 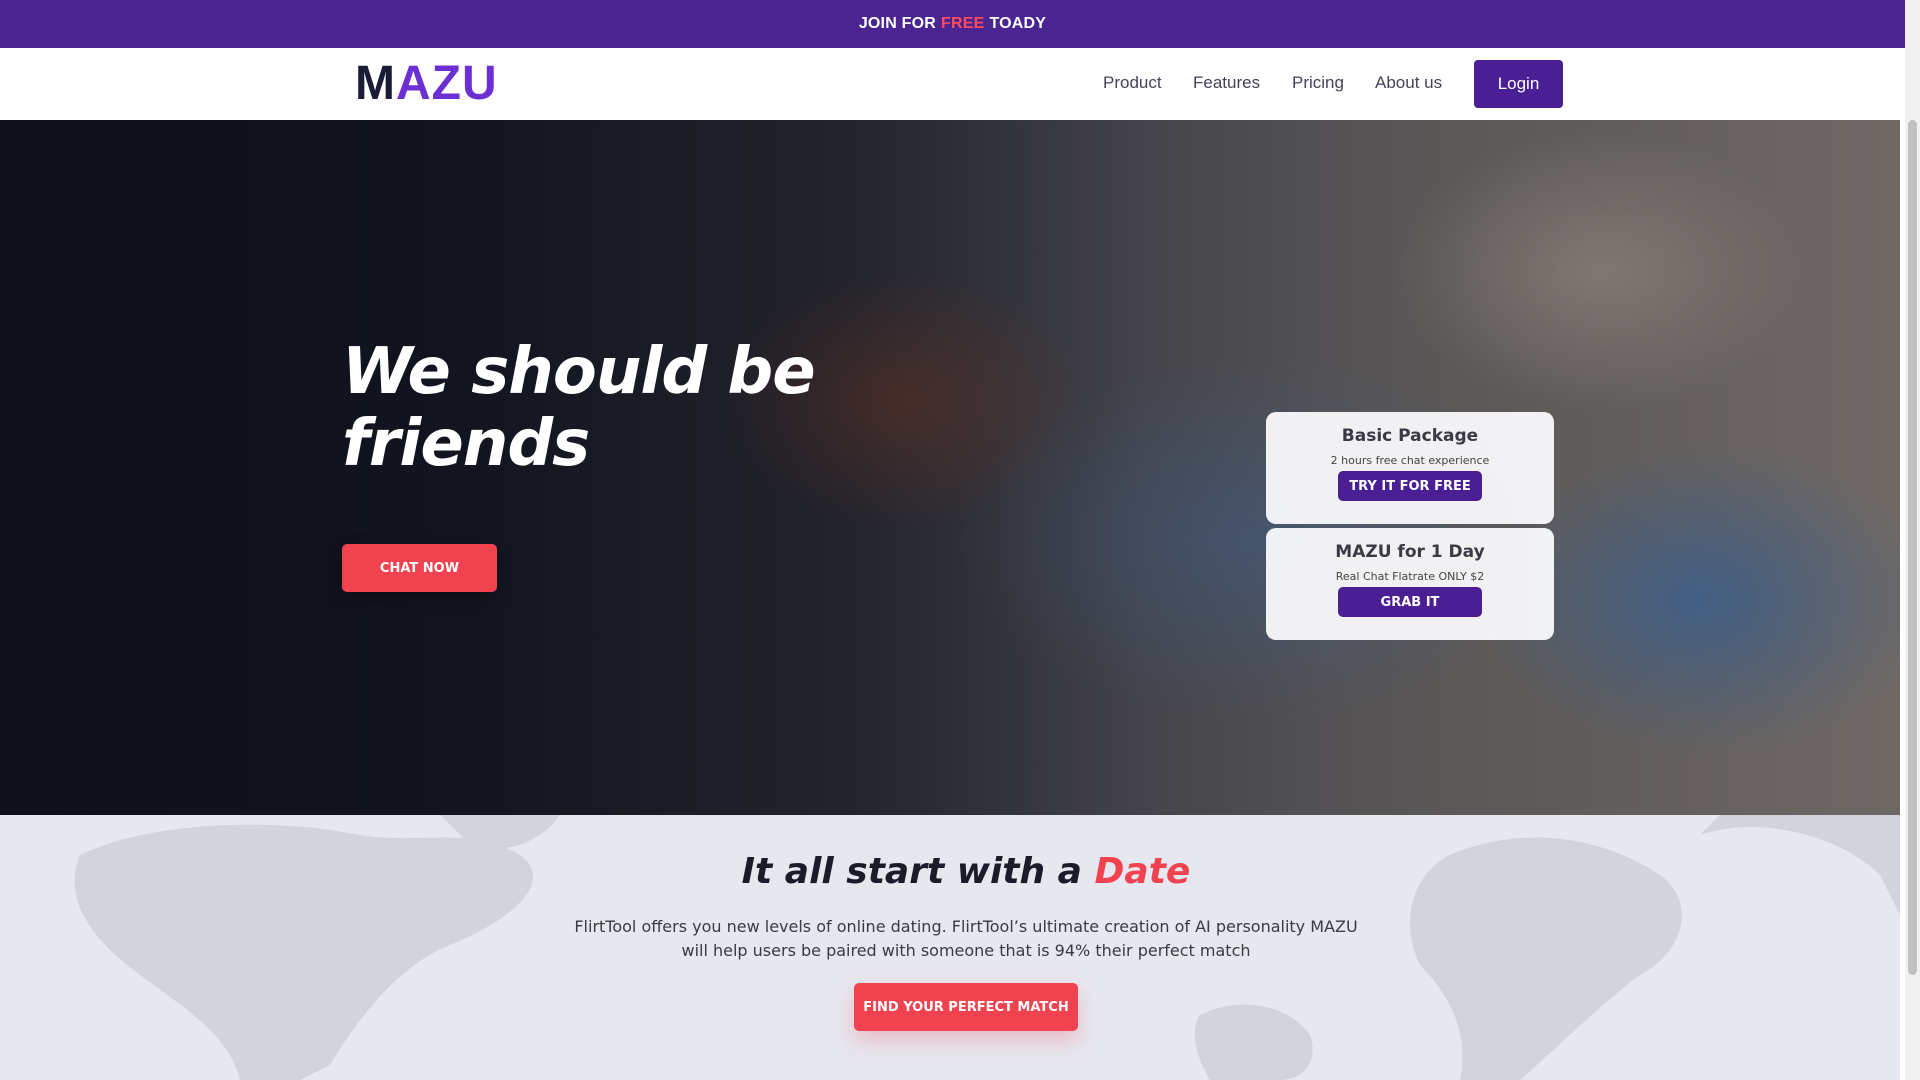 What do you see at coordinates (1410, 436) in the screenshot?
I see `package-title: Basic Package` at bounding box center [1410, 436].